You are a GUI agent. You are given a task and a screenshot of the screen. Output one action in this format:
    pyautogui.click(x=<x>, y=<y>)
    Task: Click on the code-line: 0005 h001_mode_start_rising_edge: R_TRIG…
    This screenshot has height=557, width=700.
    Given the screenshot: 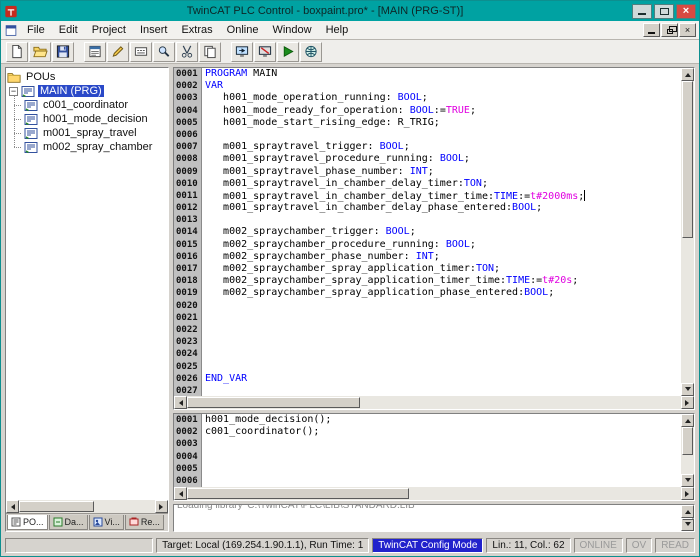 What is the action you would take?
    pyautogui.click(x=427, y=123)
    